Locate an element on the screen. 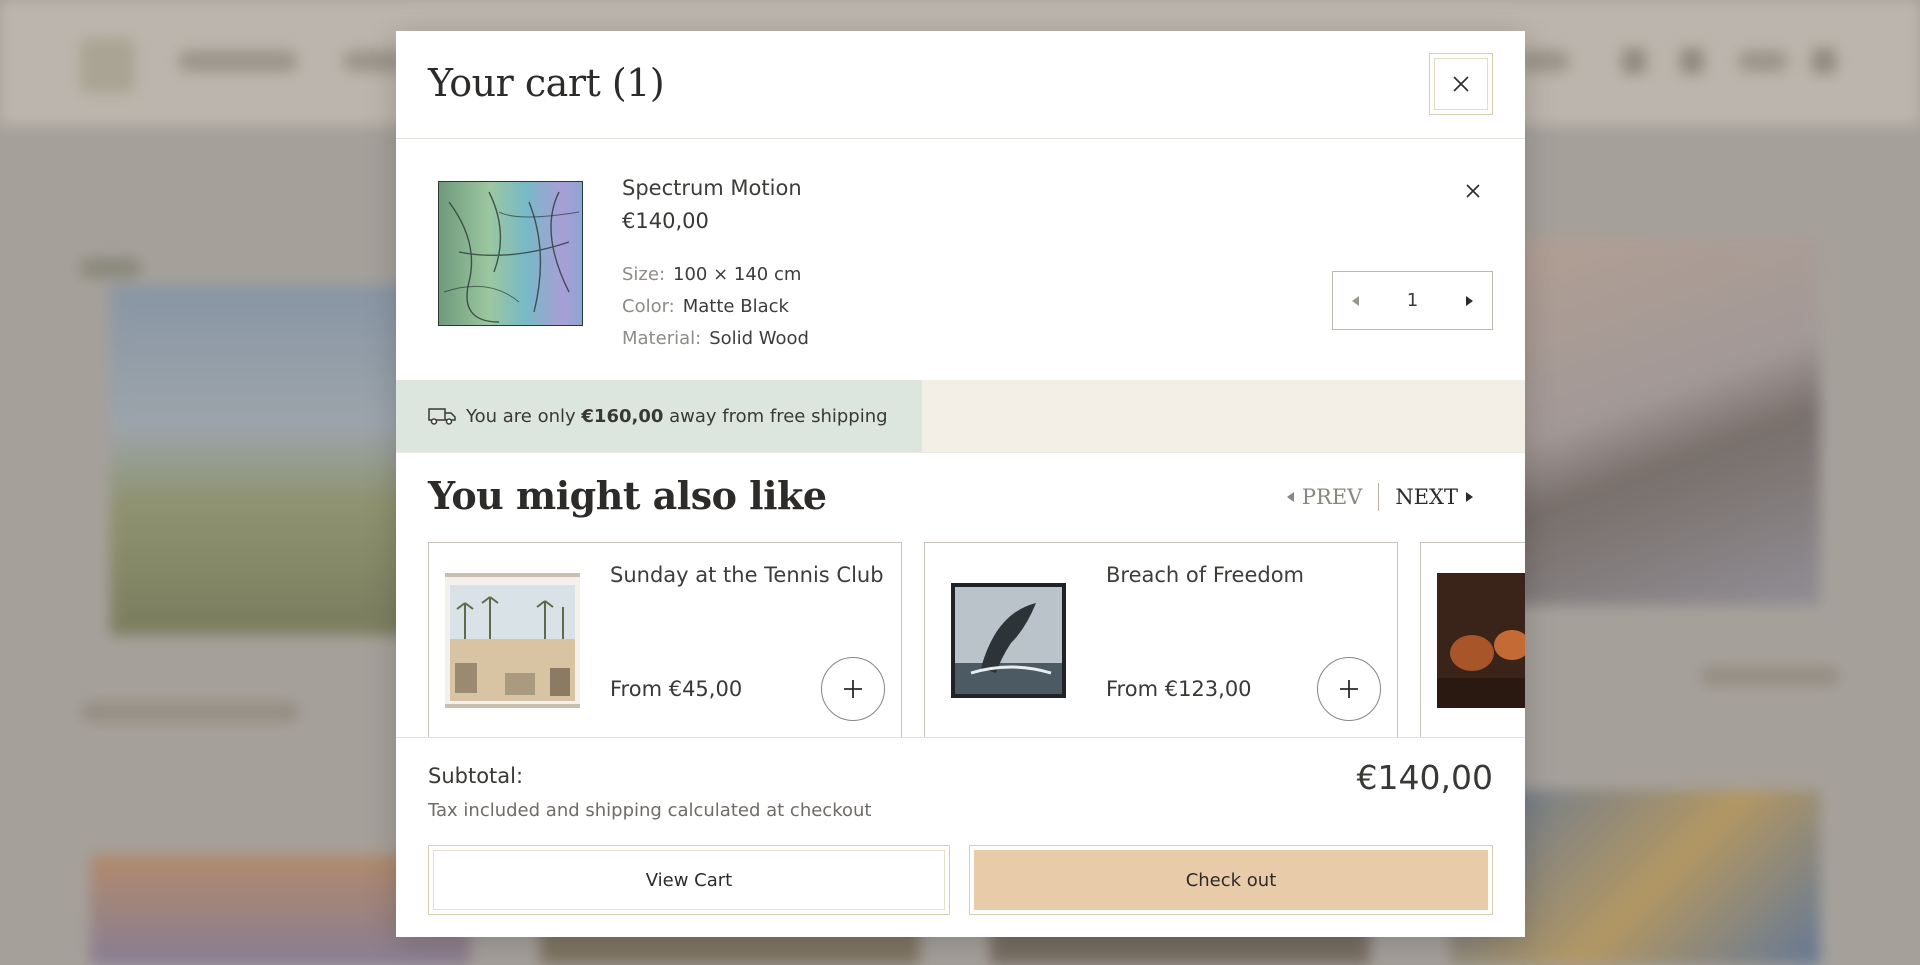 This screenshot has width=1920, height=965. view-cart-label: View Cart is located at coordinates (689, 880).